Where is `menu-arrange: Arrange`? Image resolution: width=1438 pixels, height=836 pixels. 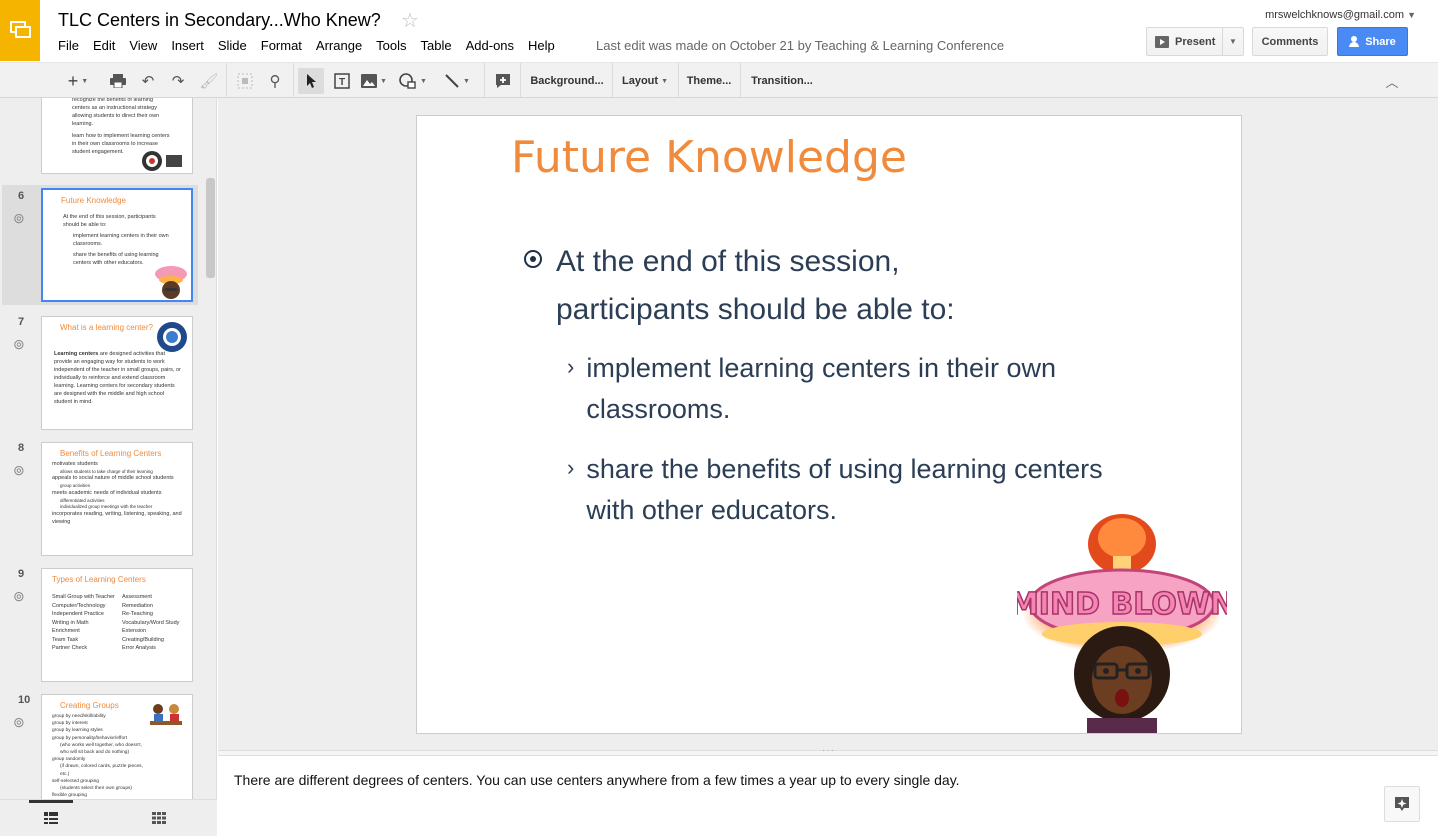 menu-arrange: Arrange is located at coordinates (339, 45).